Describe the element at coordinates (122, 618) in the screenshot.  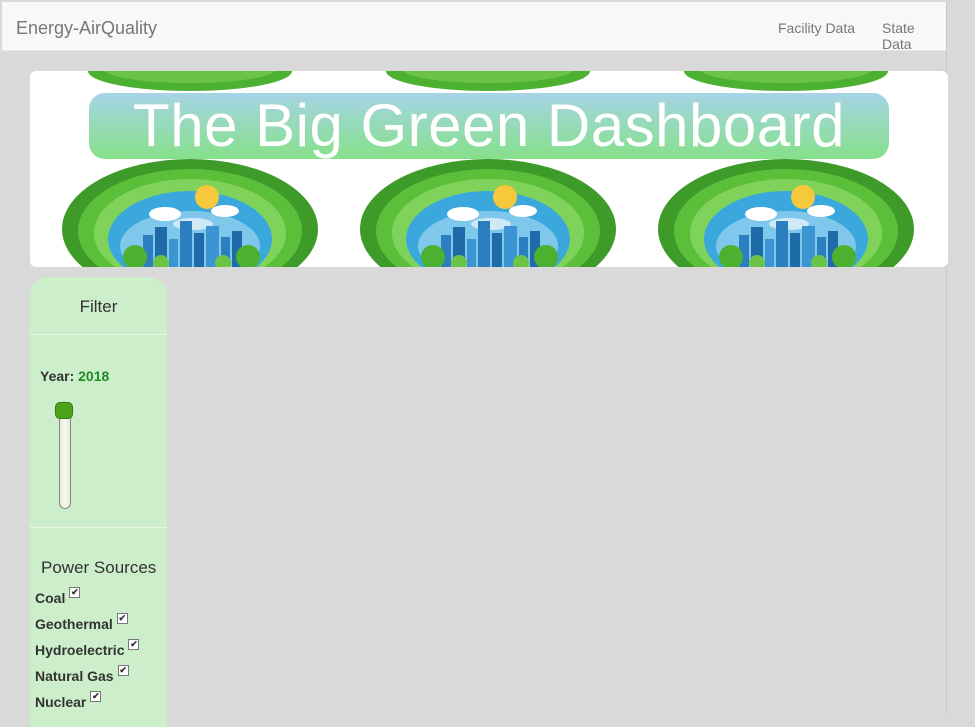
I see `geothermal-checkbox: ✔` at that location.